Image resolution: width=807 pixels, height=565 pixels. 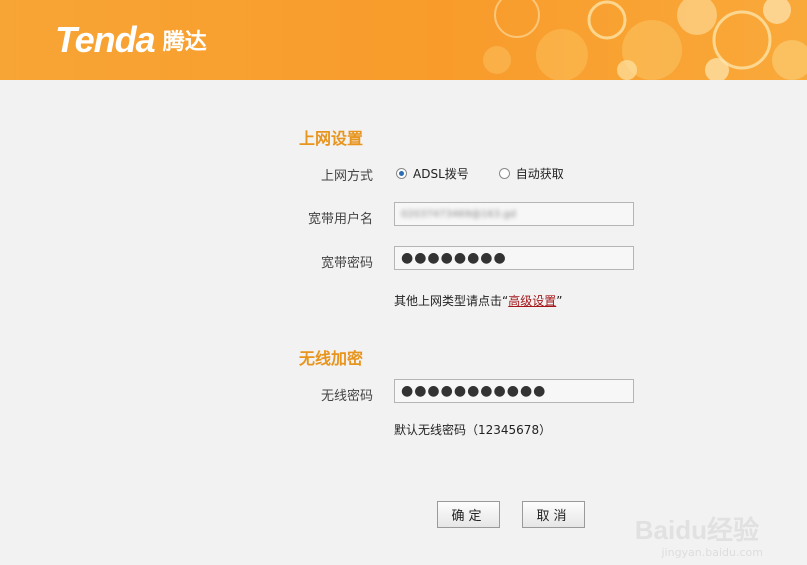 I want to click on default-wireless-password-hint: 默认无线密码（12345678）, so click(x=473, y=430).